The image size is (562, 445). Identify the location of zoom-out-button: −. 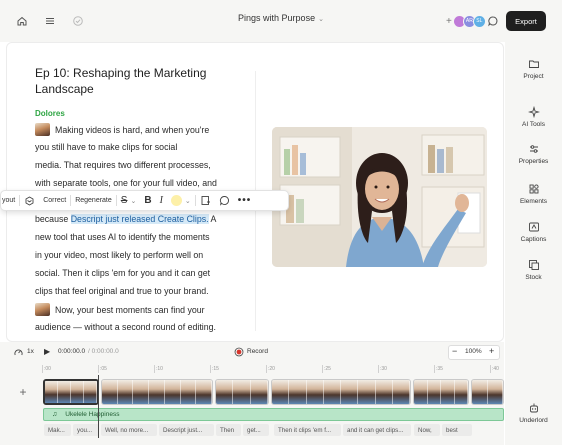
(454, 351).